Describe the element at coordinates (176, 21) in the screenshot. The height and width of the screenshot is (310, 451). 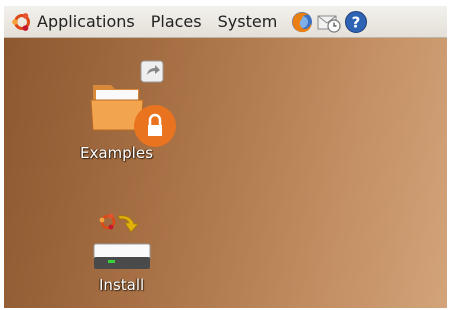
I see `menu-places: Places` at that location.